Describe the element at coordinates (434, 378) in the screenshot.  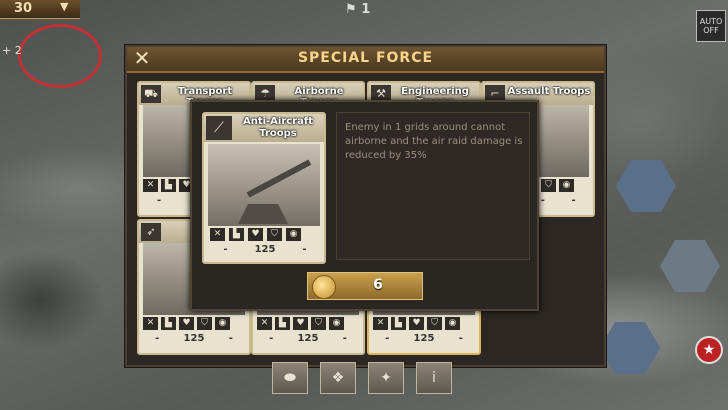
I see `info-button: i` at that location.